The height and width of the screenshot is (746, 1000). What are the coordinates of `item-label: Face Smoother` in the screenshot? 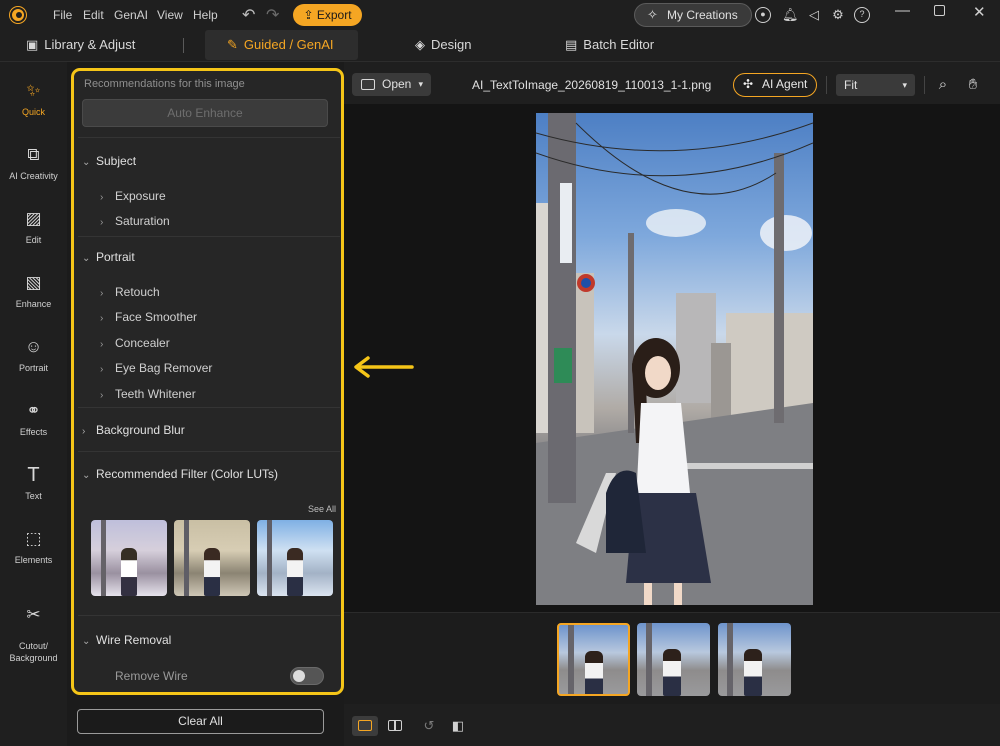 It's located at (156, 317).